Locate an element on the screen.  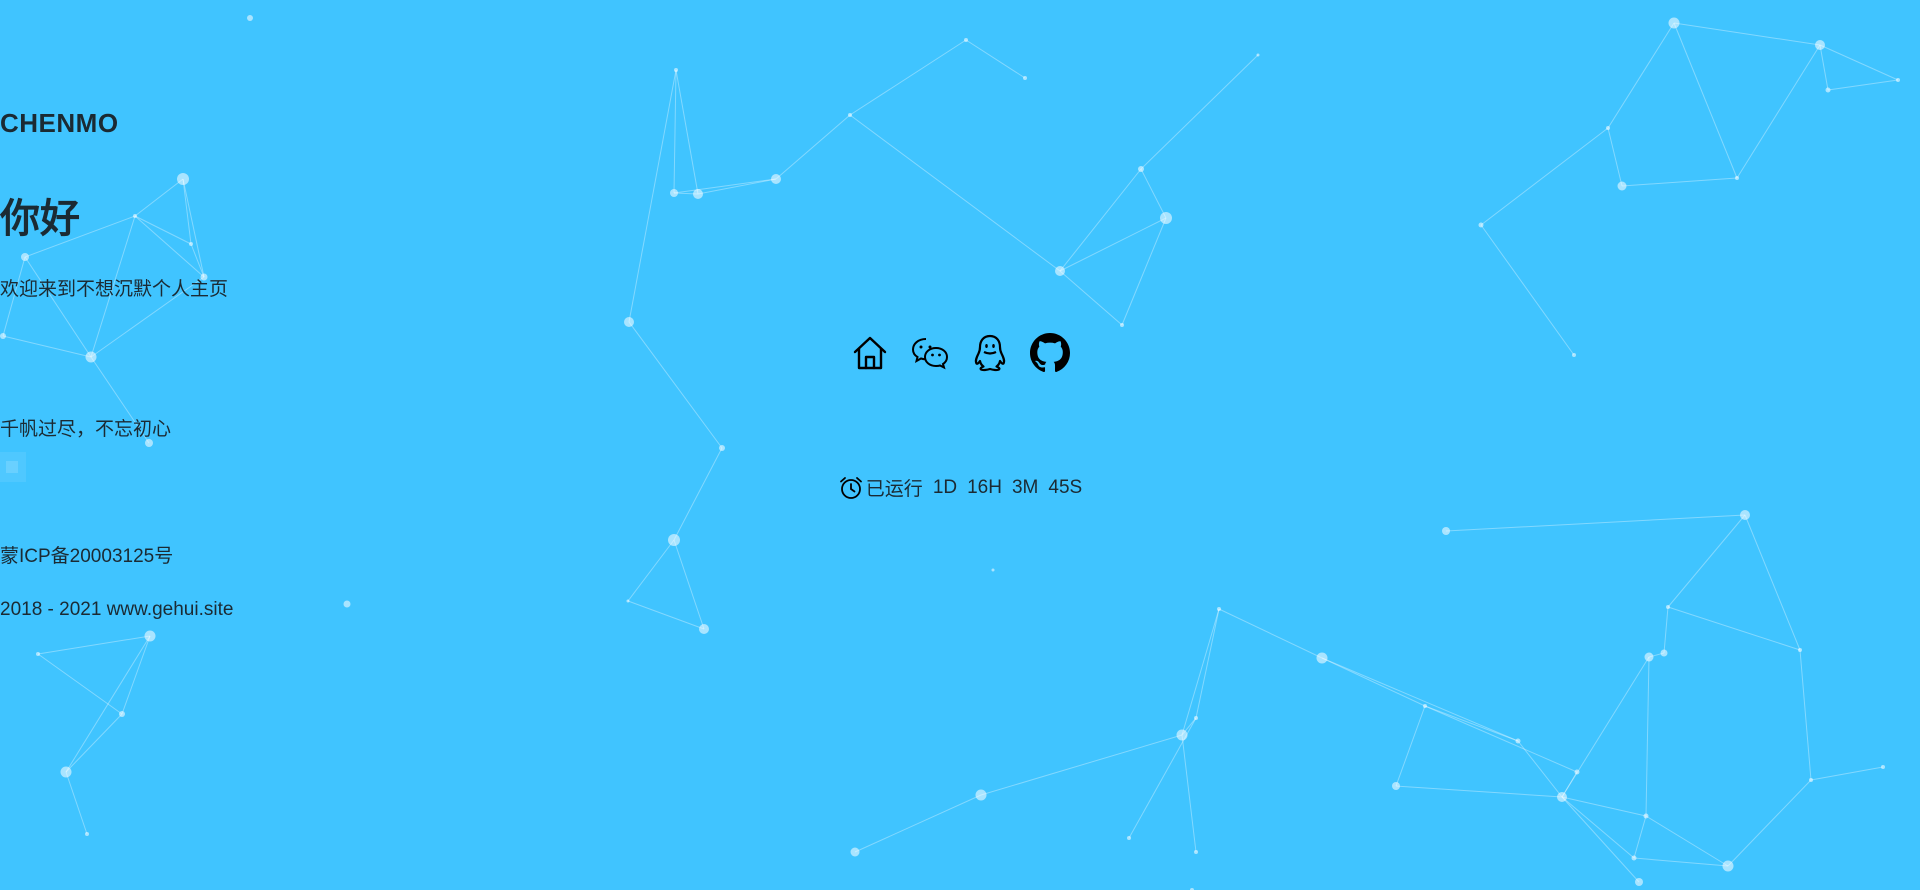
social-links is located at coordinates (960, 353).